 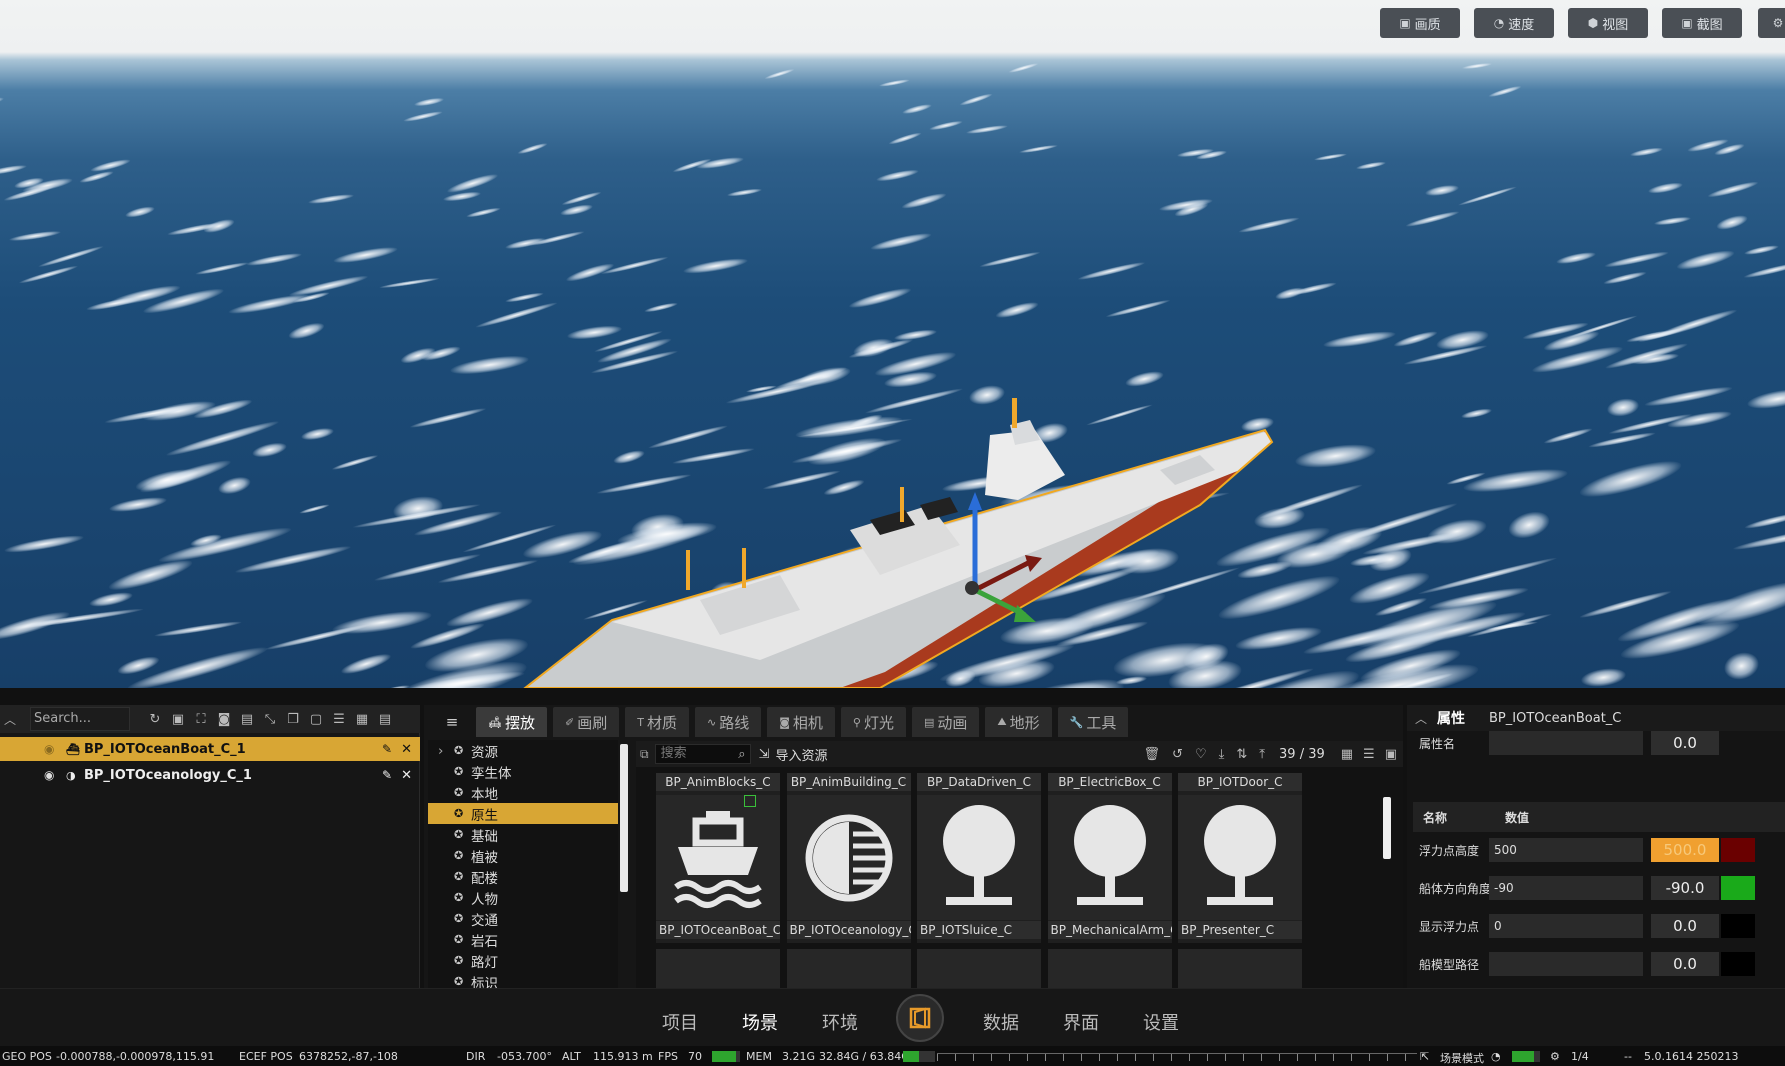 What do you see at coordinates (1201, 754) in the screenshot?
I see `favorite-icon: ♡` at bounding box center [1201, 754].